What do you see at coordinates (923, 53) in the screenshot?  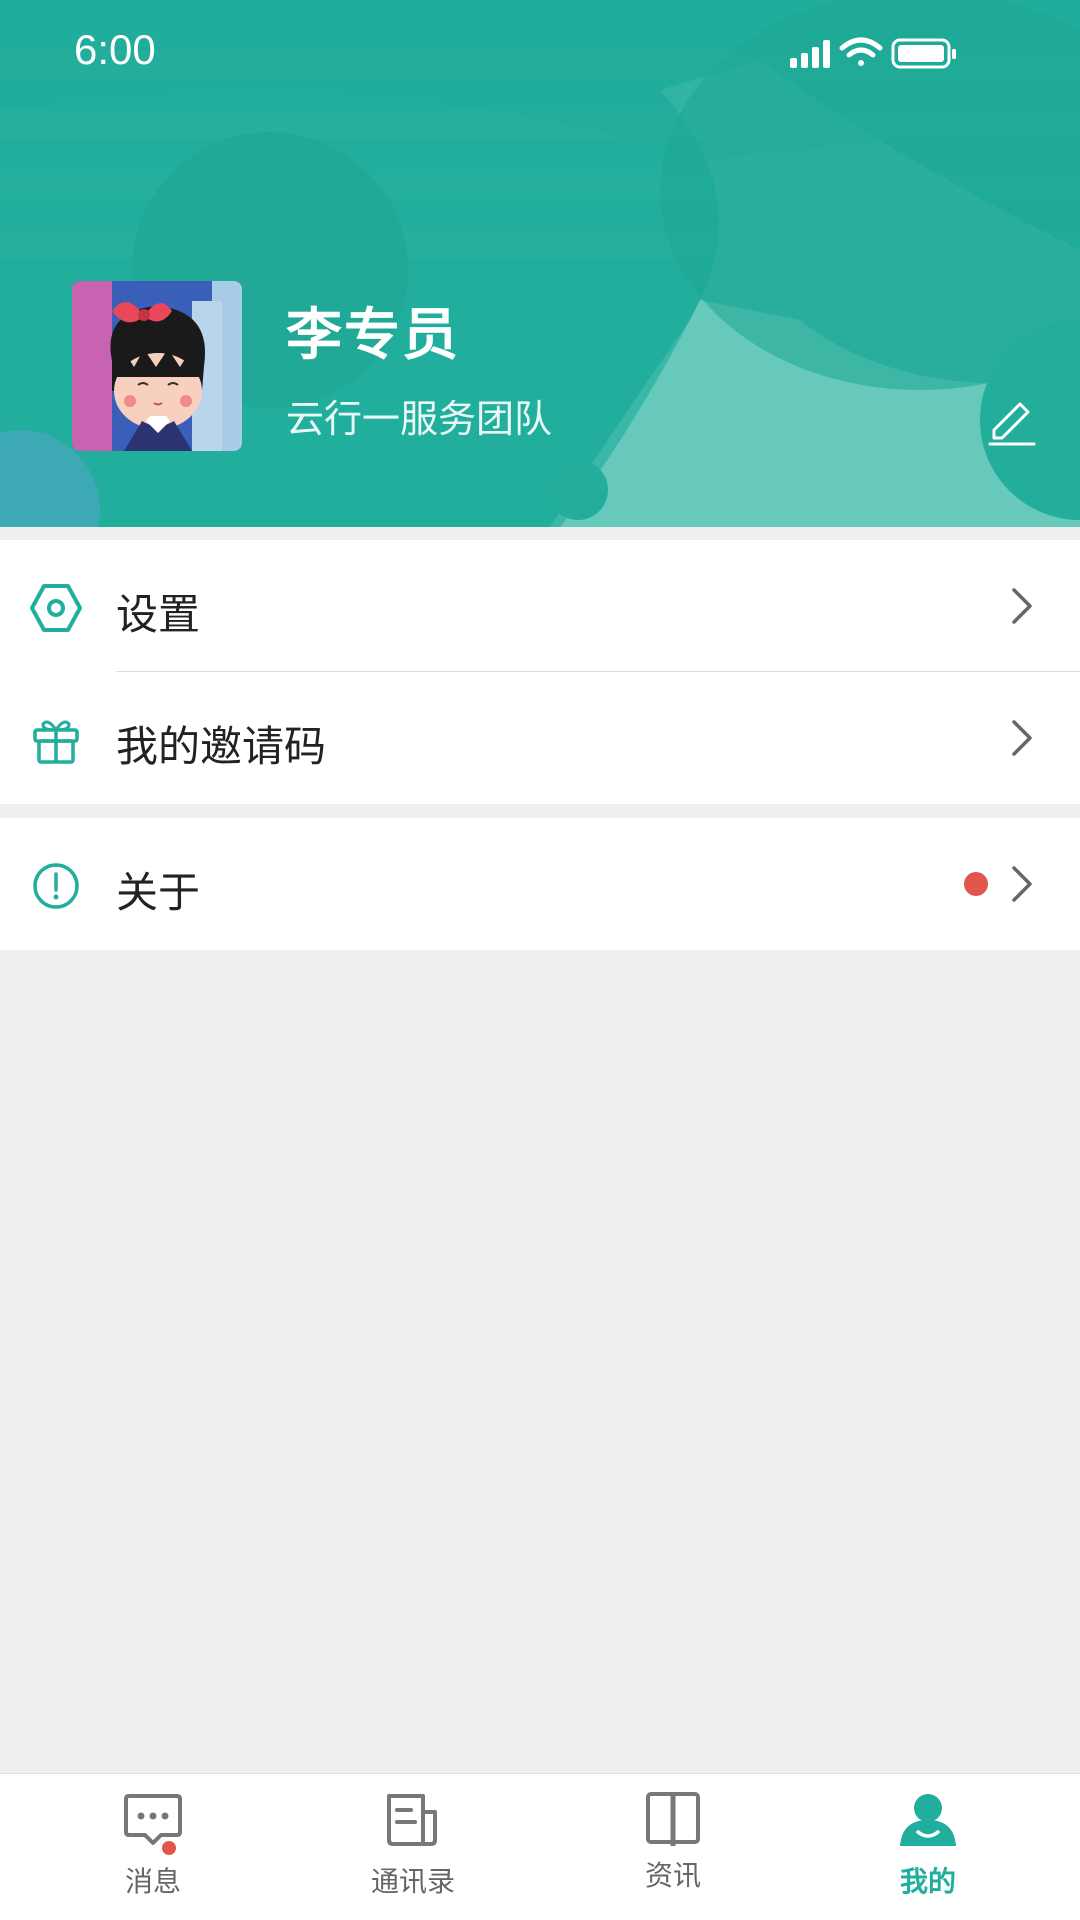 I see `battery-icon` at bounding box center [923, 53].